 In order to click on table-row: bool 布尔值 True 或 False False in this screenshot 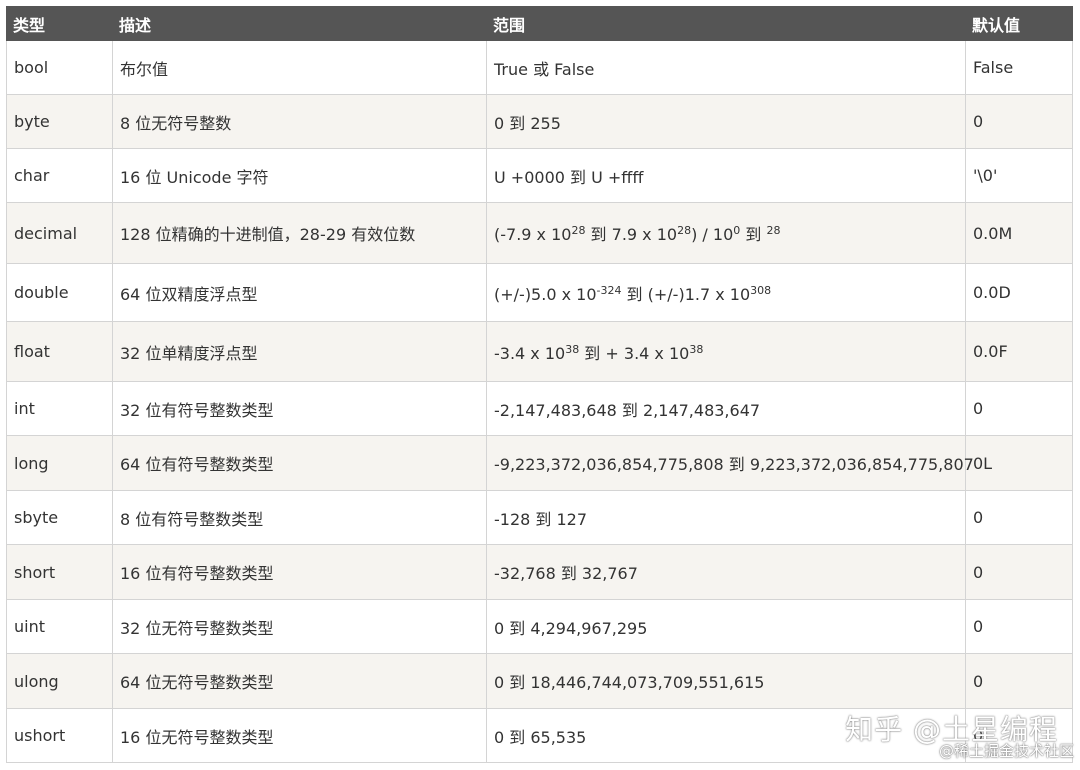, I will do `click(539, 67)`.